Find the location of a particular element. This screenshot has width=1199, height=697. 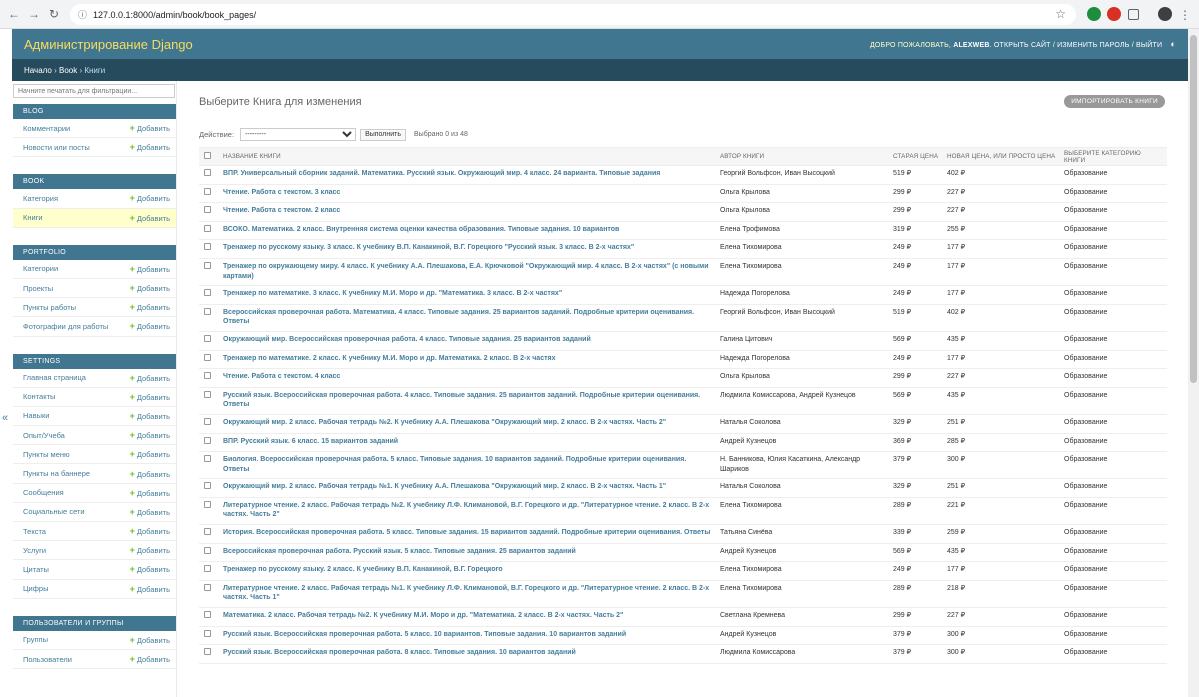

sidebar-item-link: Опыт/Учеба is located at coordinates (44, 435).